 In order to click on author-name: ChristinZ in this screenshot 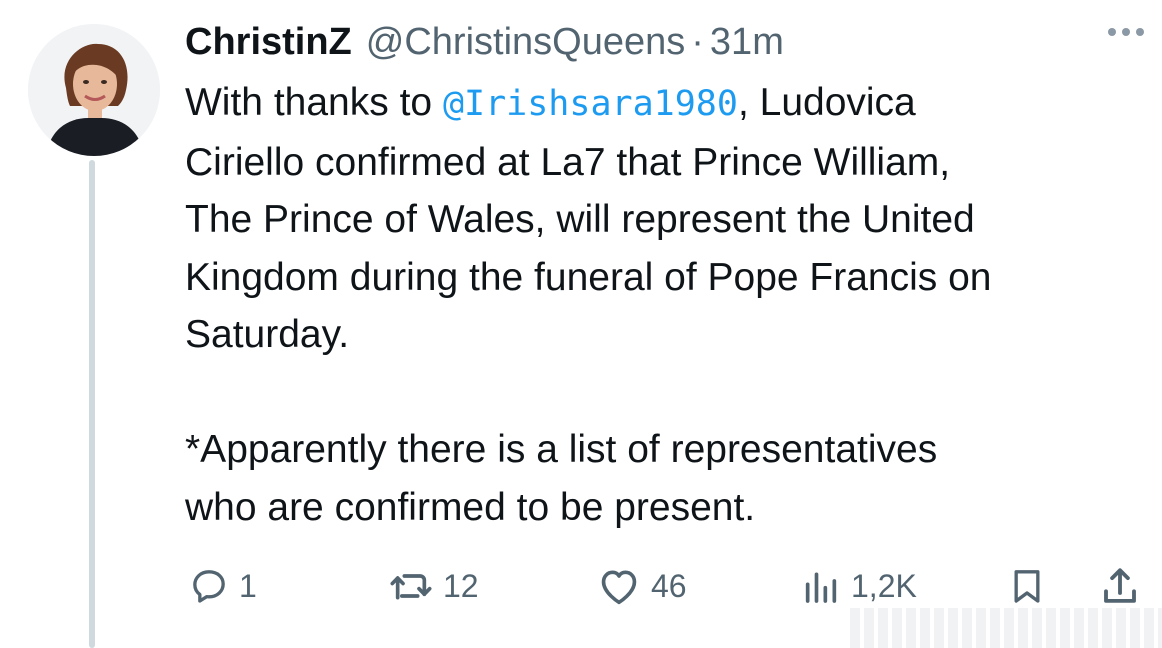, I will do `click(268, 42)`.